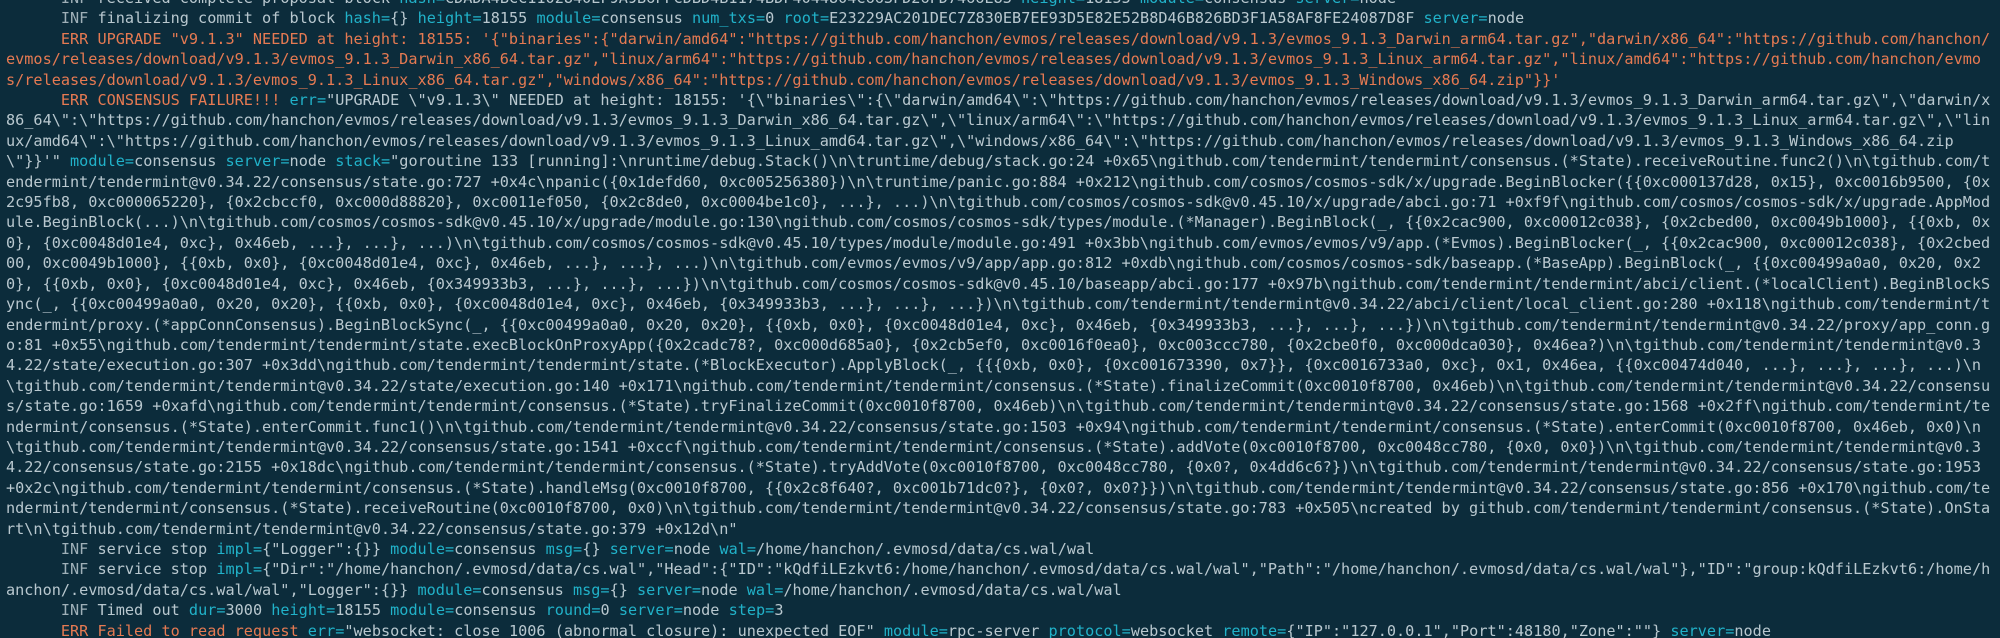 This screenshot has width=2000, height=638. I want to click on log-field-key: remote, so click(1250, 629).